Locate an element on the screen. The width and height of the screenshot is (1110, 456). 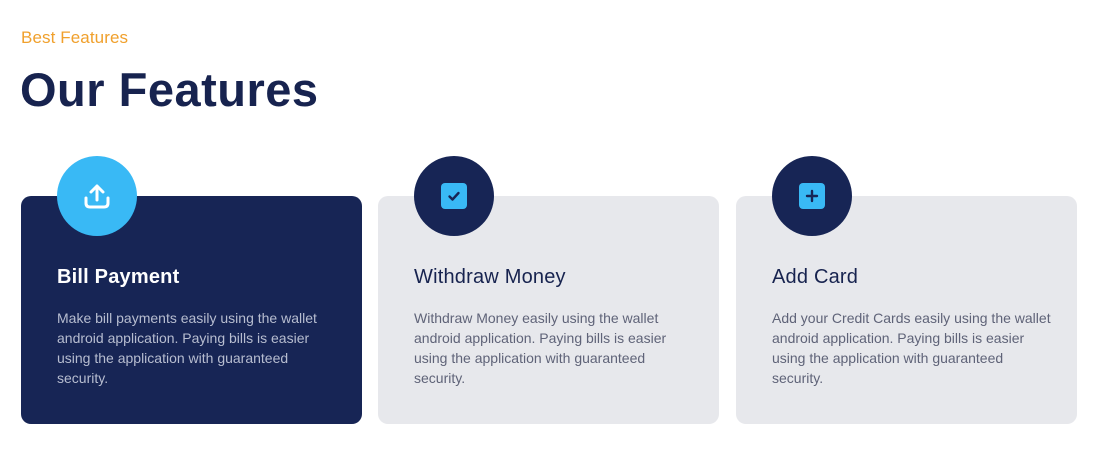
checkbox-icon is located at coordinates (454, 196).